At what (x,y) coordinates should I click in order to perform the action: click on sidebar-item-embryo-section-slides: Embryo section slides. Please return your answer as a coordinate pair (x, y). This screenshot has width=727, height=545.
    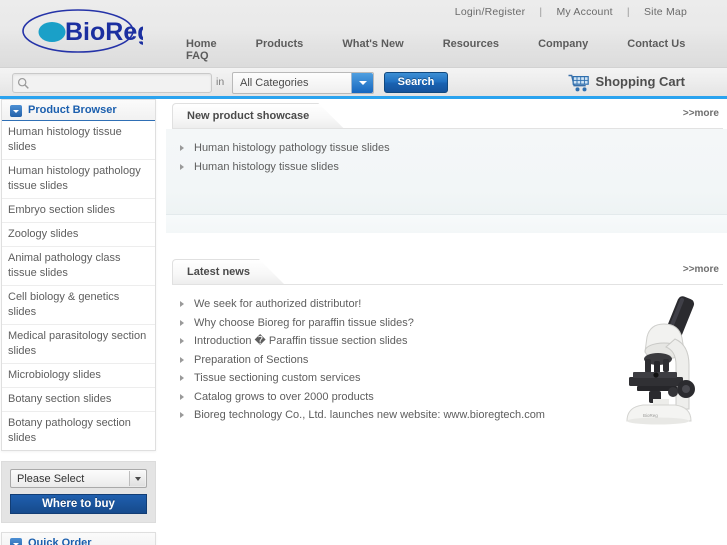
    Looking at the image, I should click on (78, 210).